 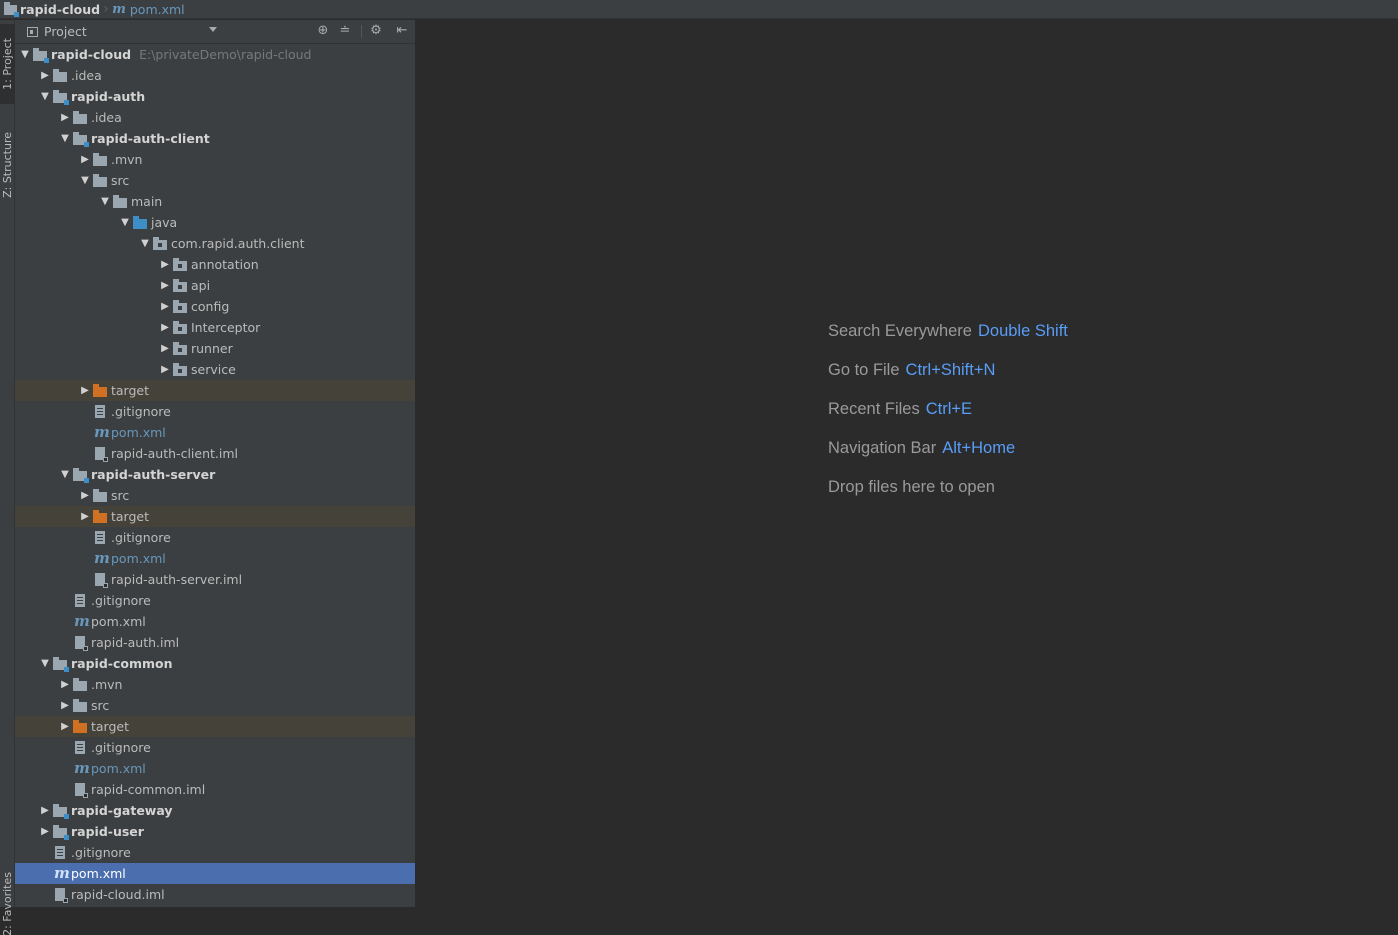 I want to click on tree-row: ▶ config, so click(x=215, y=306).